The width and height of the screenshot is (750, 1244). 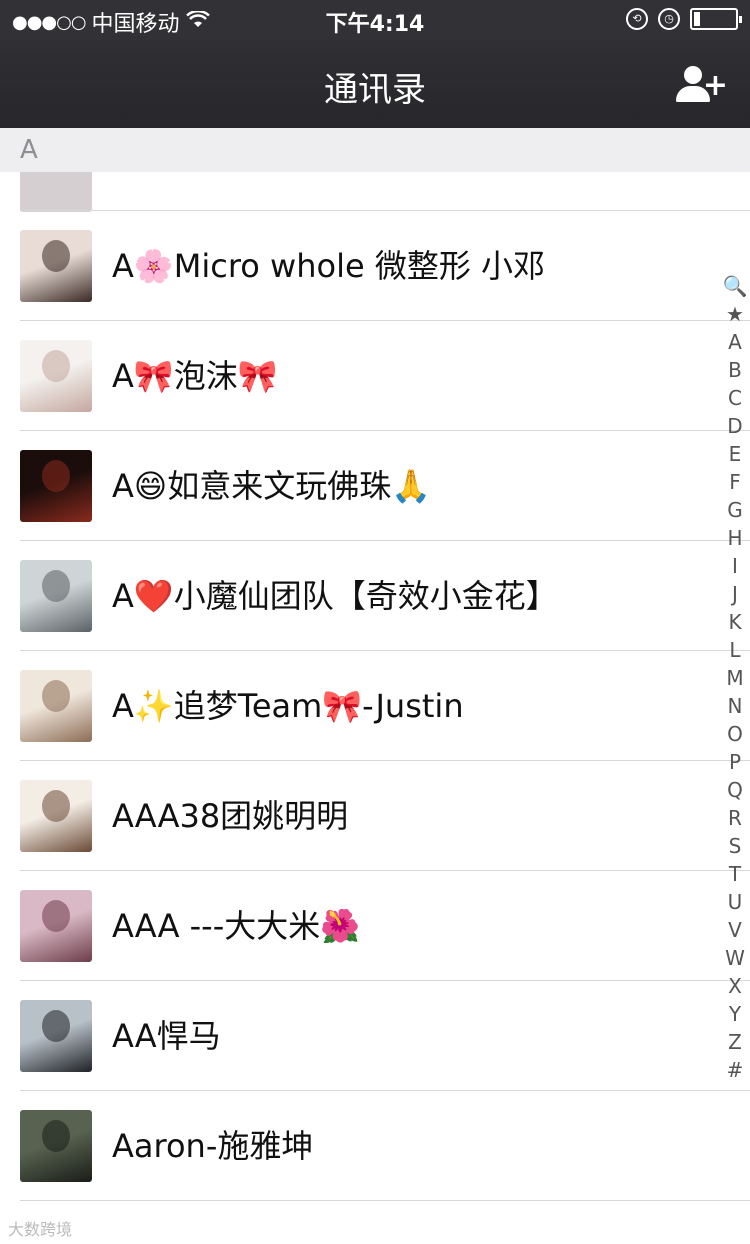 I want to click on contact-name: A🌸Micro whole 微整形 小邓, so click(x=328, y=266).